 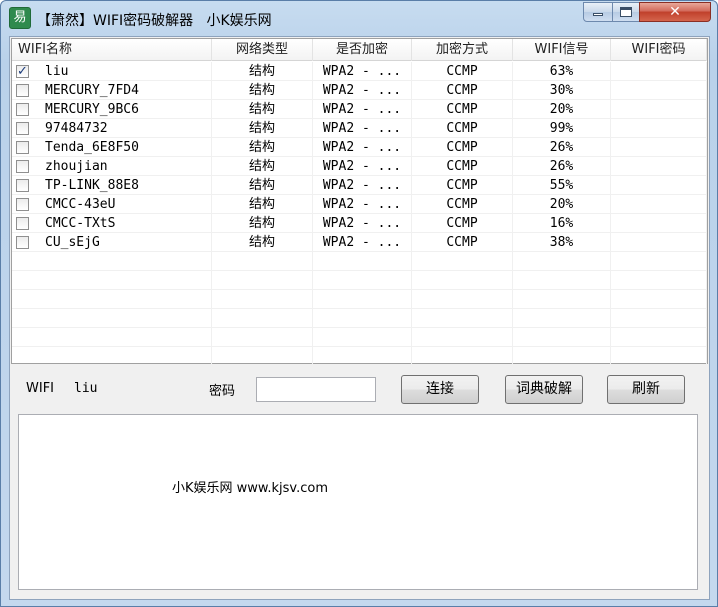 I want to click on title-bar: 易 【萧然】WIFI密码破解器 小K娱乐网 ✕, so click(x=359, y=18).